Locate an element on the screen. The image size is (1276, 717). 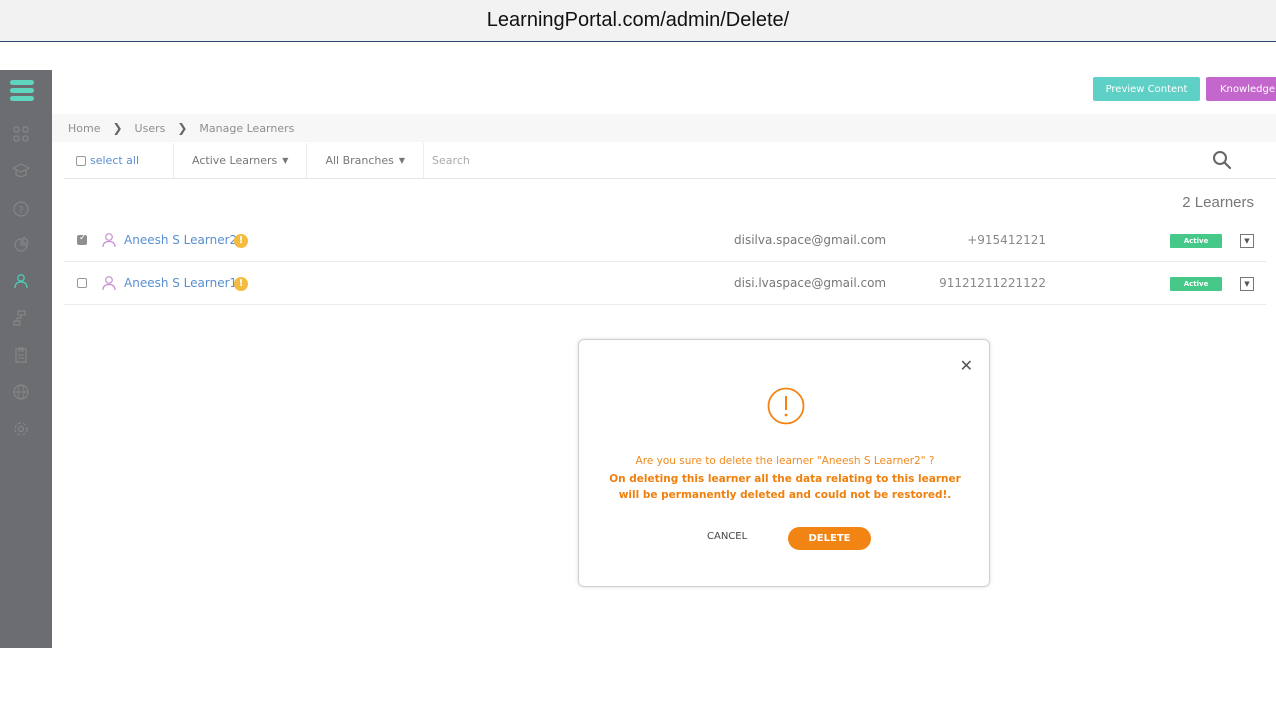
help-icon: ? is located at coordinates (21, 211).